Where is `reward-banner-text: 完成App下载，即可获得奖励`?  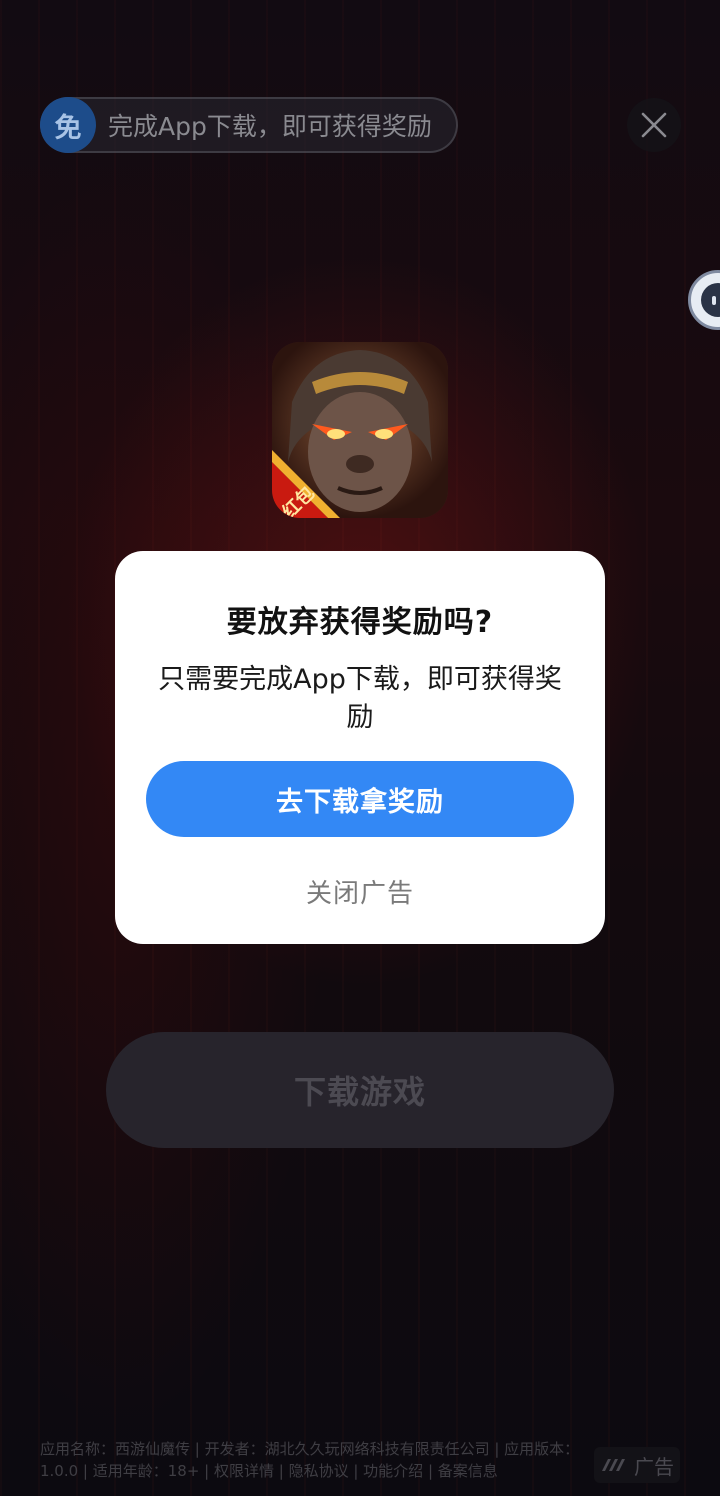 reward-banner-text: 完成App下载，即可获得奖励 is located at coordinates (270, 126).